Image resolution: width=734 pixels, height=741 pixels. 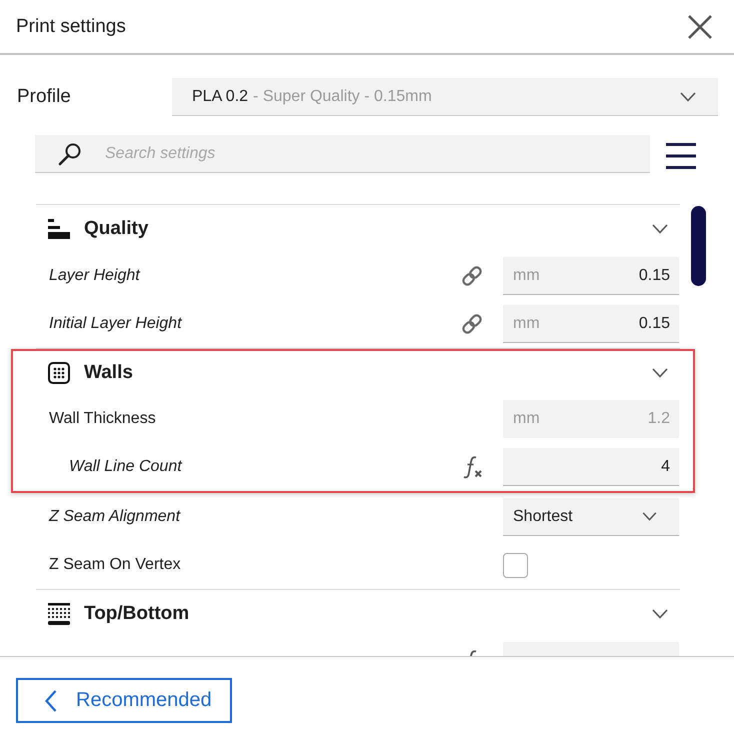 What do you see at coordinates (591, 517) in the screenshot?
I see `dropdown: Shortest` at bounding box center [591, 517].